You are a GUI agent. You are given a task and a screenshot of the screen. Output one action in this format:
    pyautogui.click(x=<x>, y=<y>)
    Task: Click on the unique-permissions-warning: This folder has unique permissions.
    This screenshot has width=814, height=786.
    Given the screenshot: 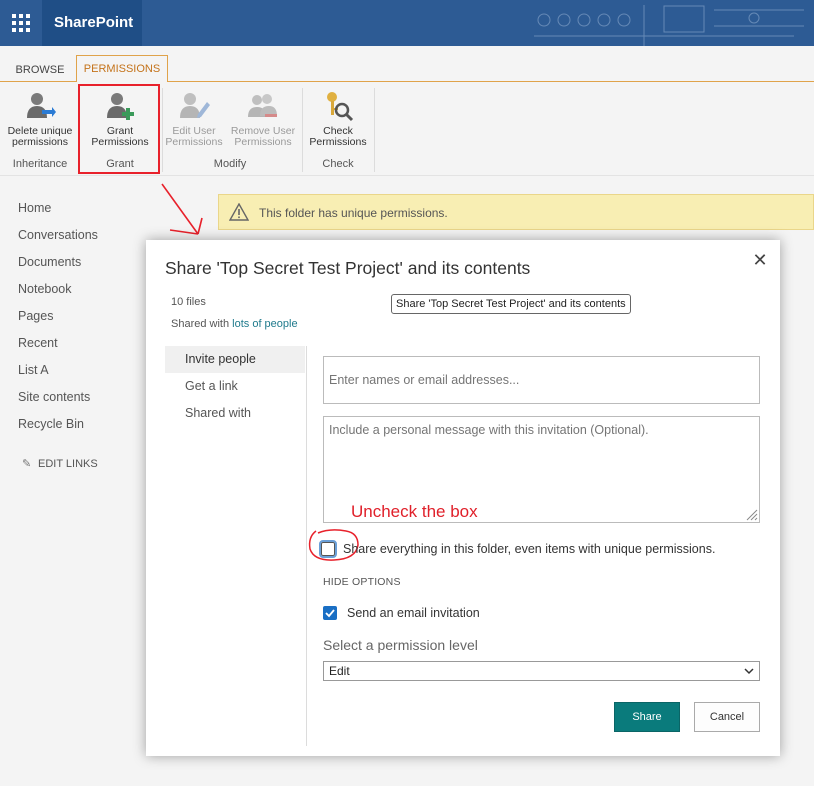 What is the action you would take?
    pyautogui.click(x=516, y=212)
    